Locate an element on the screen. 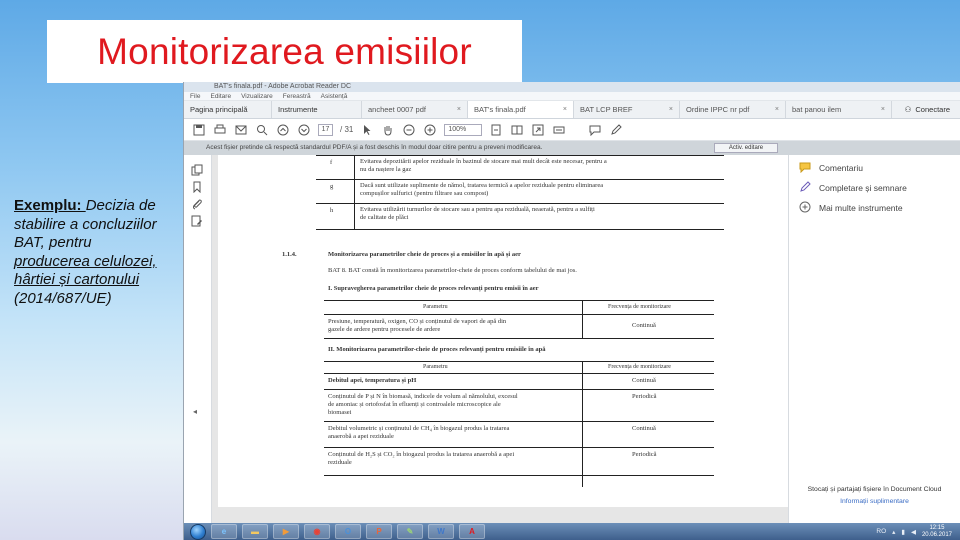 Image resolution: width=960 pixels, height=540 pixels. tab-label: ancheet 0007 pdf is located at coordinates (397, 109).